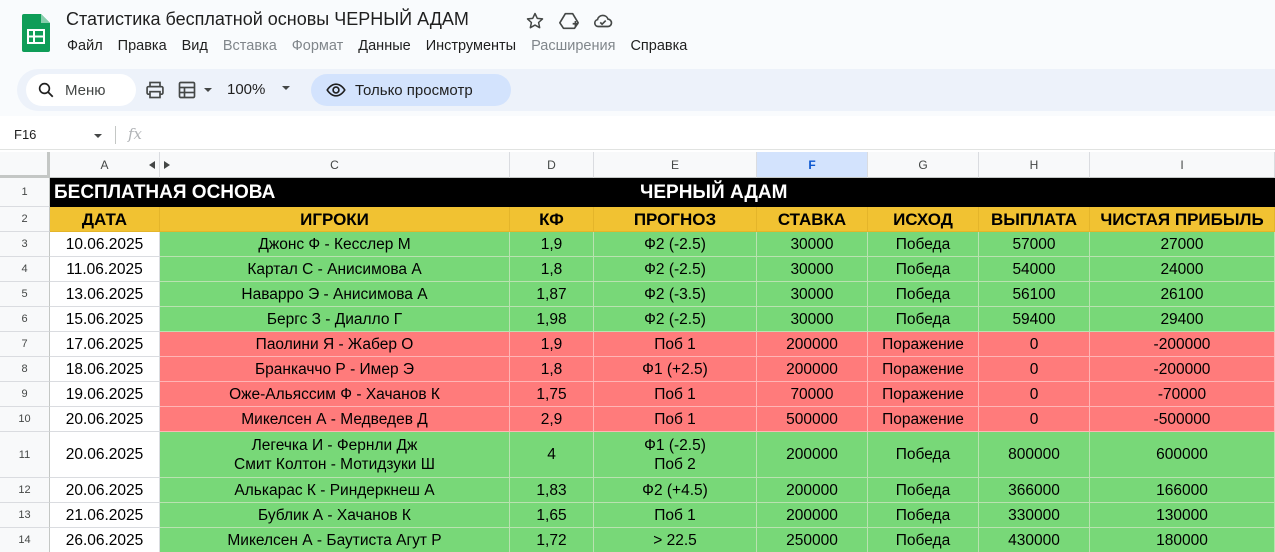 The image size is (1275, 552). I want to click on zoom-chevron-down-icon, so click(286, 90).